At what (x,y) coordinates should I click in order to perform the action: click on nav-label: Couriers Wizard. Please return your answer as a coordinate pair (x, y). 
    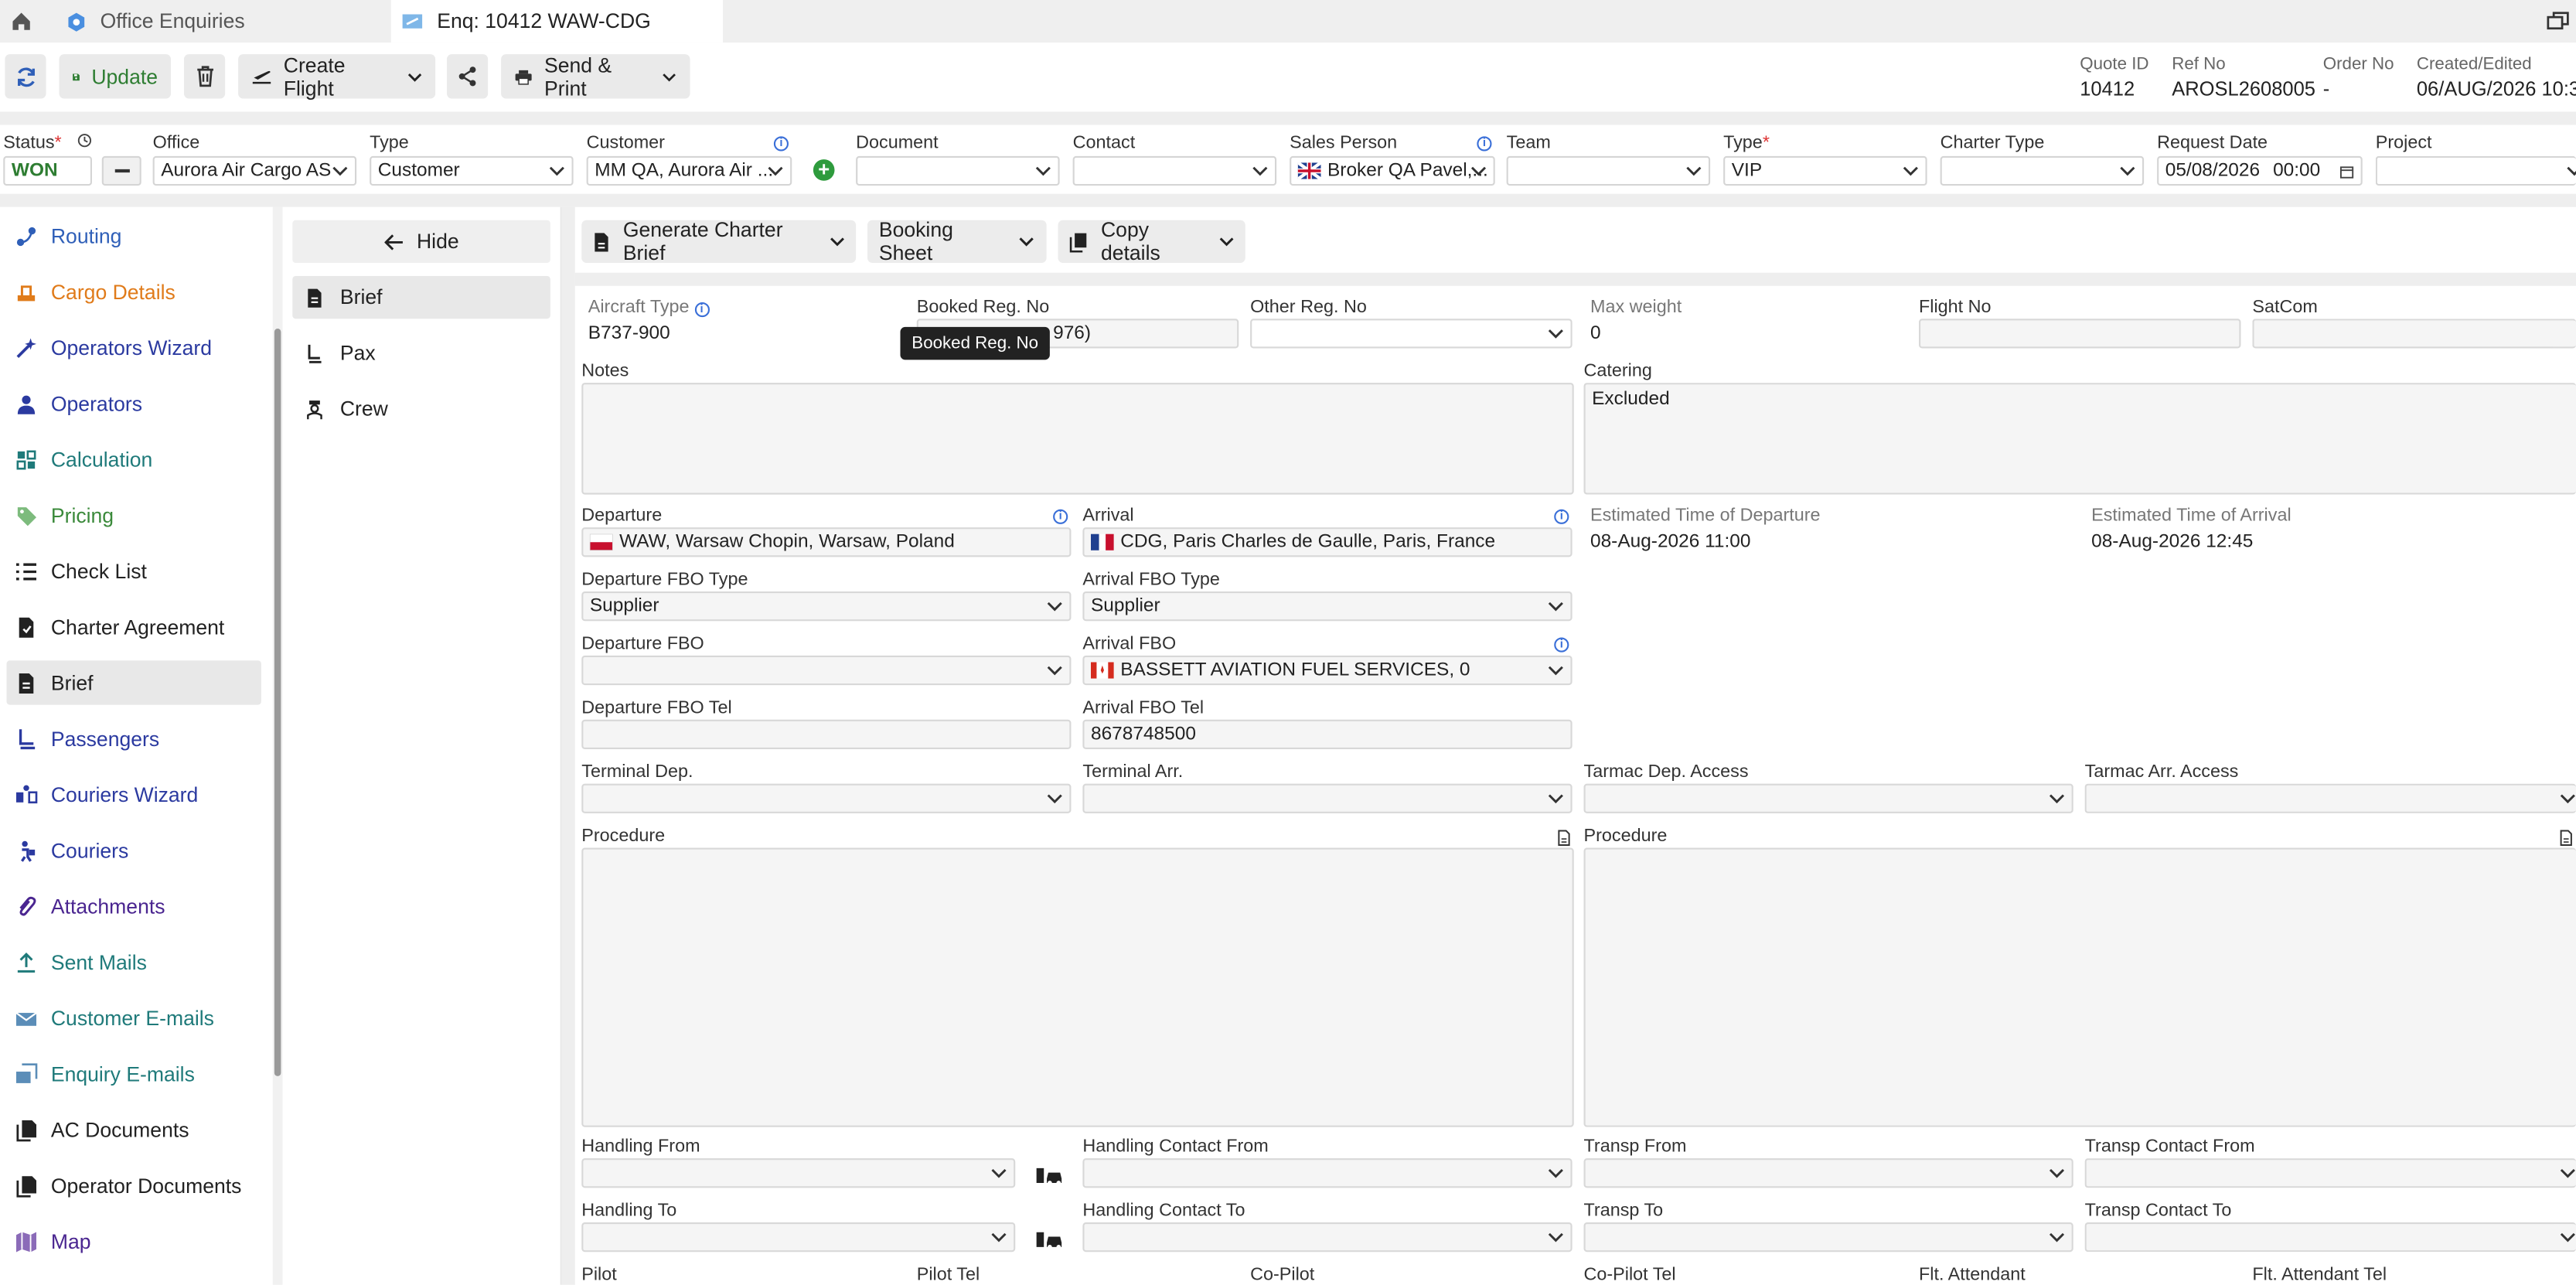
    Looking at the image, I should click on (125, 794).